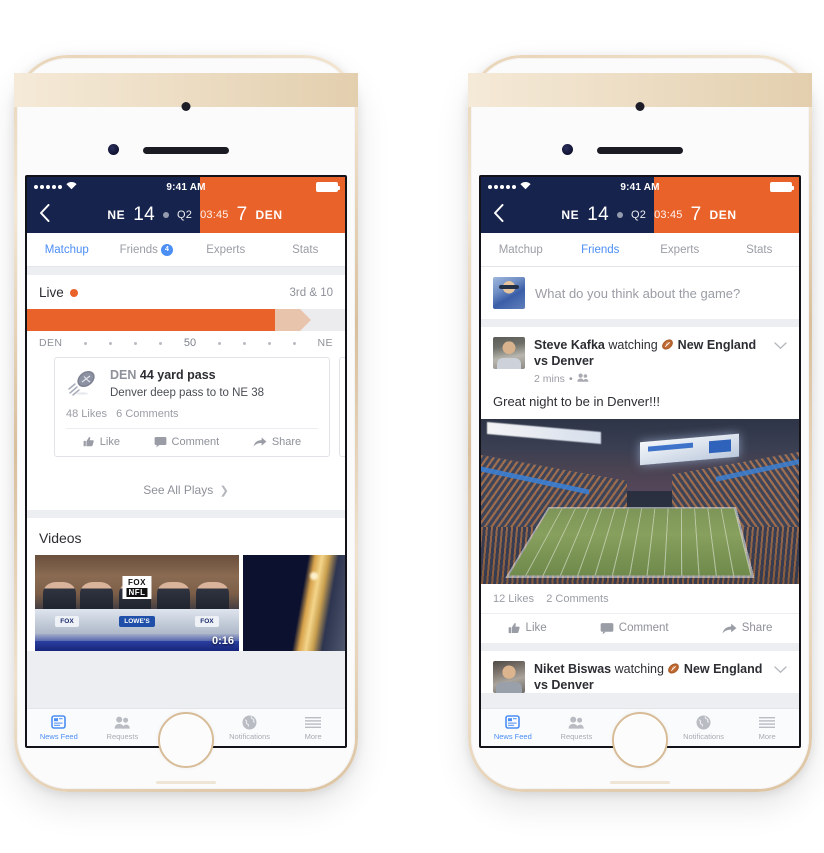 The height and width of the screenshot is (853, 824). I want to click on videos-section-title: Videos, so click(186, 536).